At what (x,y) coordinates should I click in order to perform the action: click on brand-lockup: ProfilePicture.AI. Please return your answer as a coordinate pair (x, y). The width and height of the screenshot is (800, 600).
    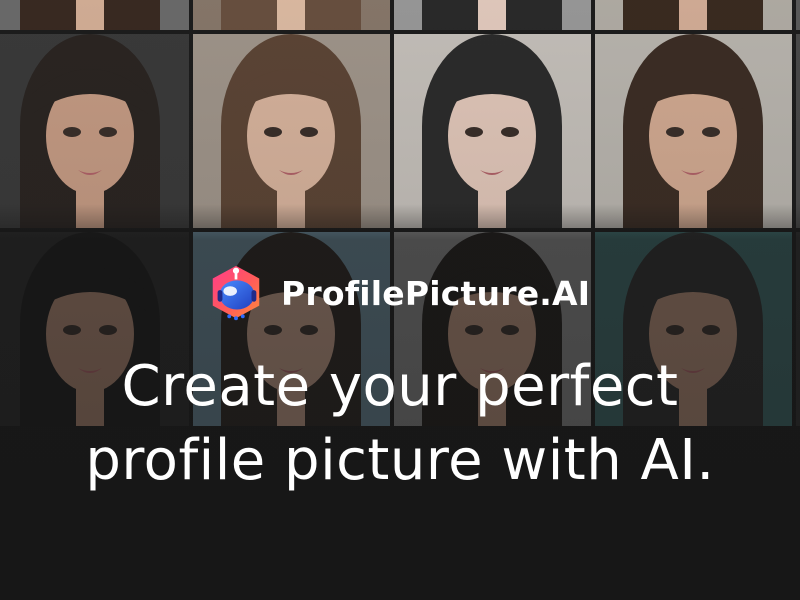
    Looking at the image, I should click on (397, 293).